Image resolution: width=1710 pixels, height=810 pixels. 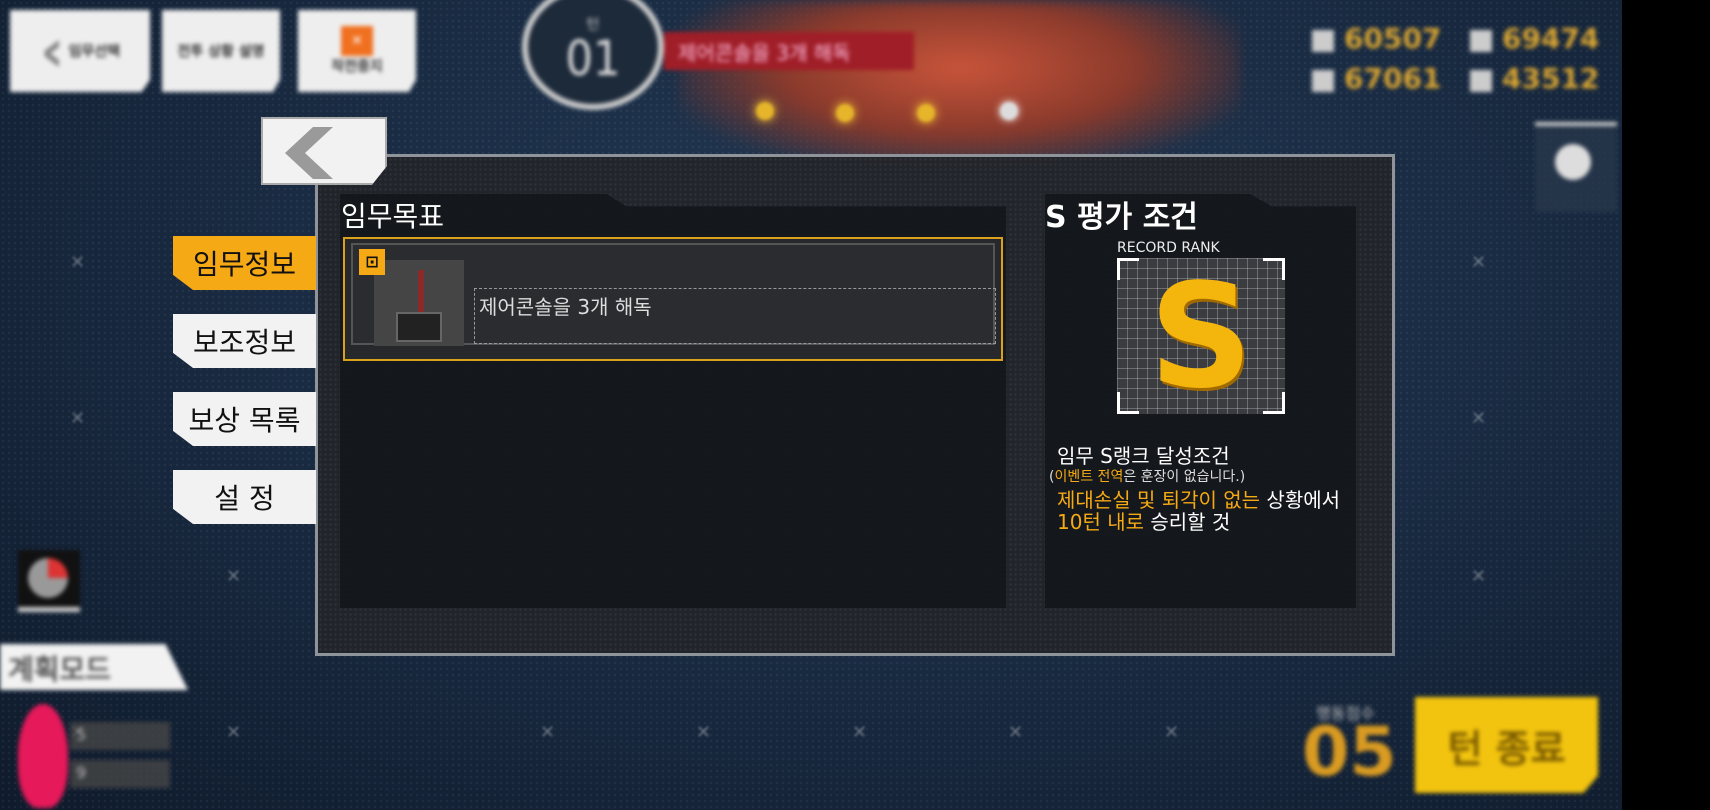 I want to click on turn-timer-button, so click(x=49, y=581).